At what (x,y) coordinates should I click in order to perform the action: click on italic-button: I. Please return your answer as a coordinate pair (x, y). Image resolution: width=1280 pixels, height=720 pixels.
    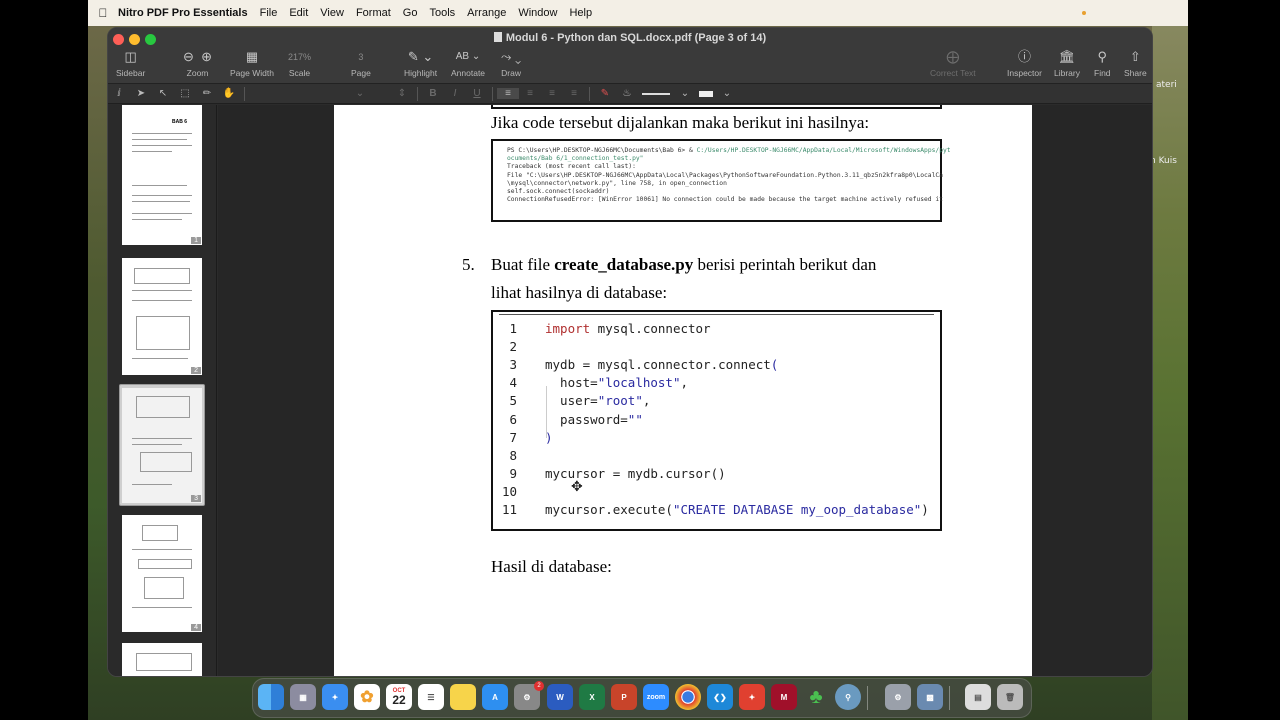
    Looking at the image, I should click on (455, 93).